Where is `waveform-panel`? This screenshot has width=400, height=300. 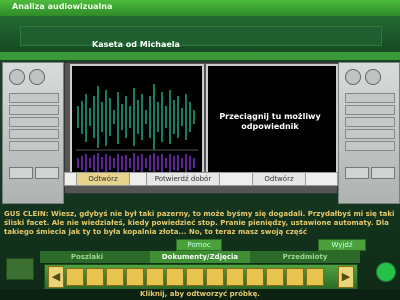 waveform-panel is located at coordinates (137, 124).